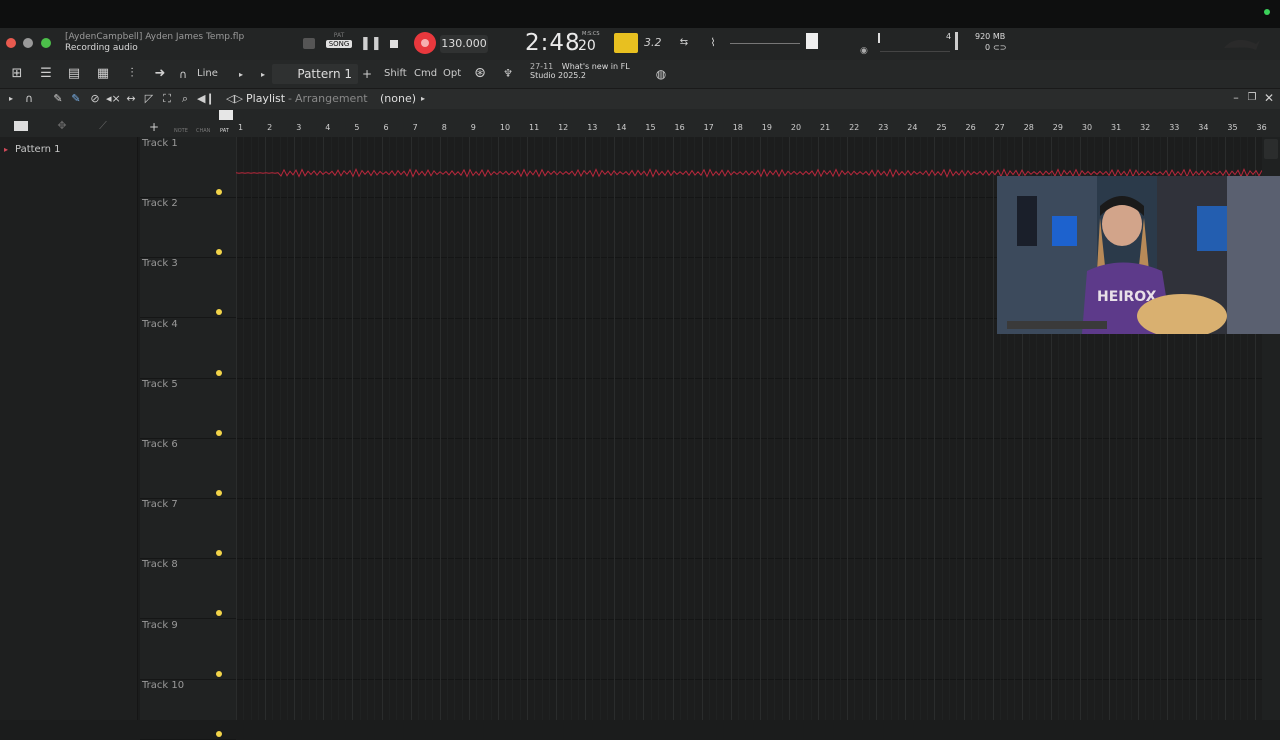 This screenshot has height=740, width=1280. I want to click on eye-icon: ◉, so click(864, 51).